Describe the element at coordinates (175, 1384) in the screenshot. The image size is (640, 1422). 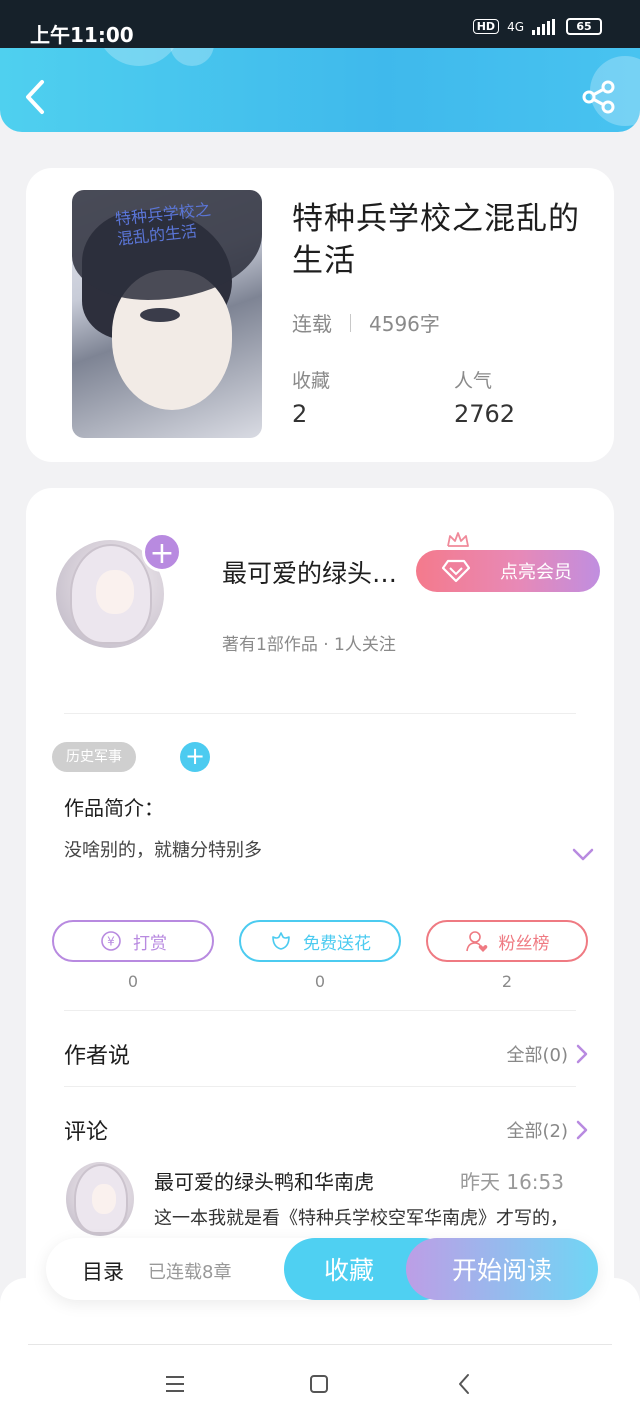
I see `menu-icon` at that location.